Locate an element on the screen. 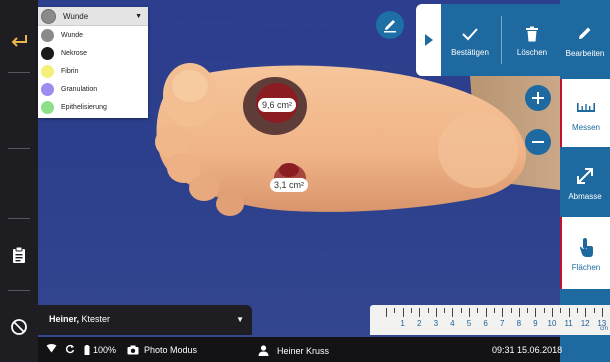  collapse-button is located at coordinates (428, 40).